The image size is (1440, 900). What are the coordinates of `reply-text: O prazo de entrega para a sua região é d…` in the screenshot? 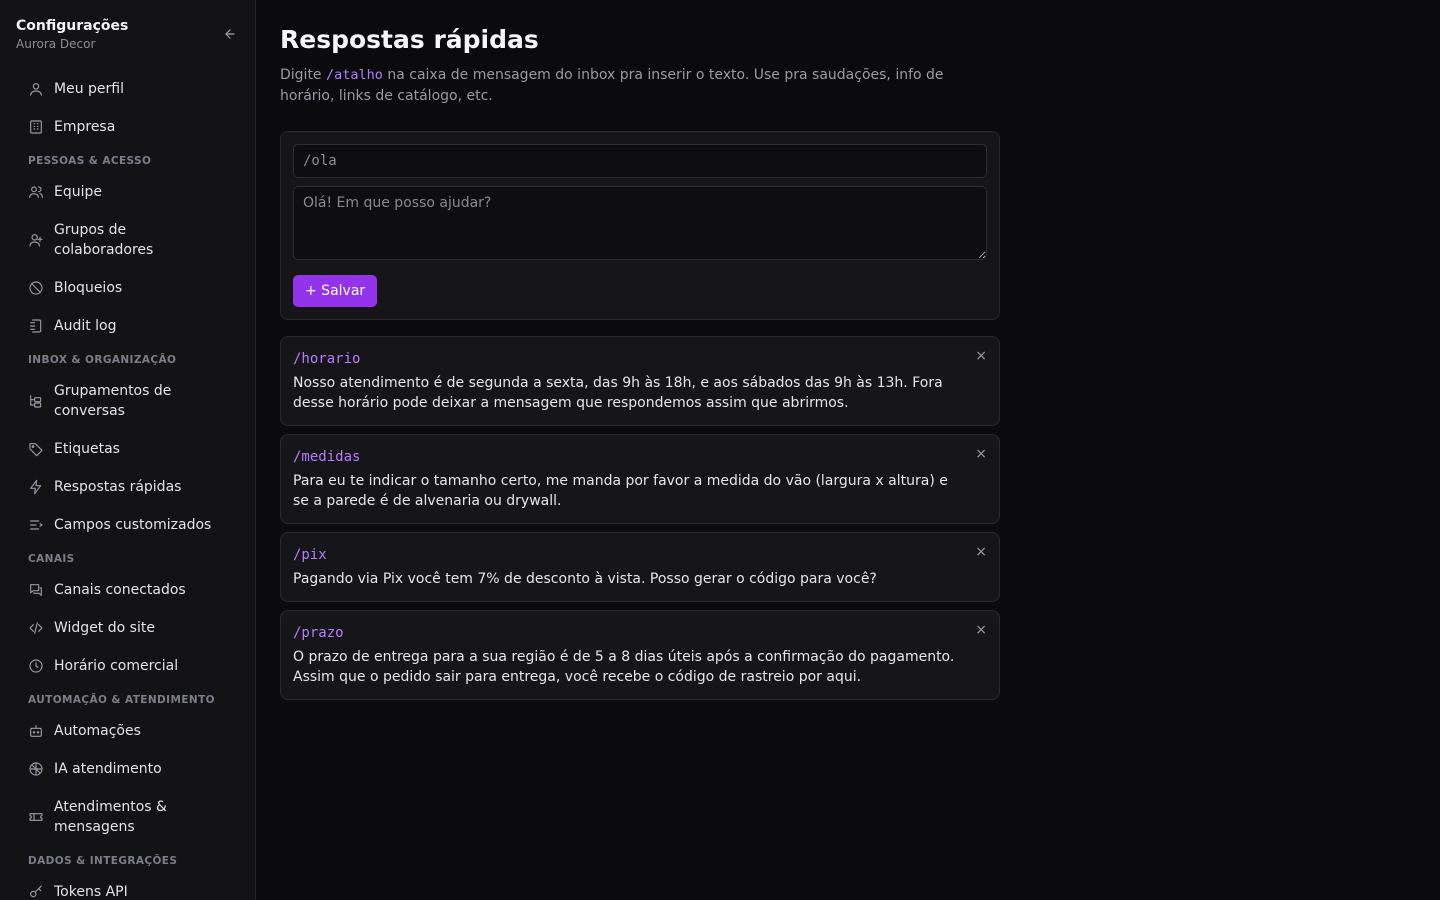 It's located at (624, 667).